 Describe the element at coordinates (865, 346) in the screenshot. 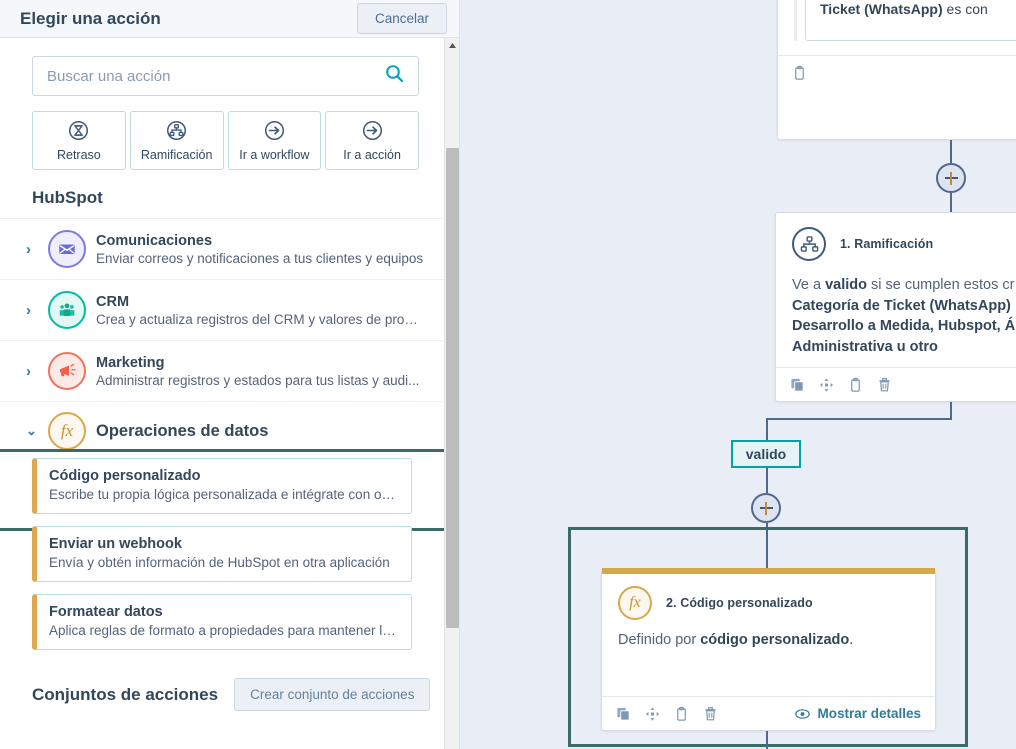

I see `branch-line-4: Administrativa u otro` at that location.